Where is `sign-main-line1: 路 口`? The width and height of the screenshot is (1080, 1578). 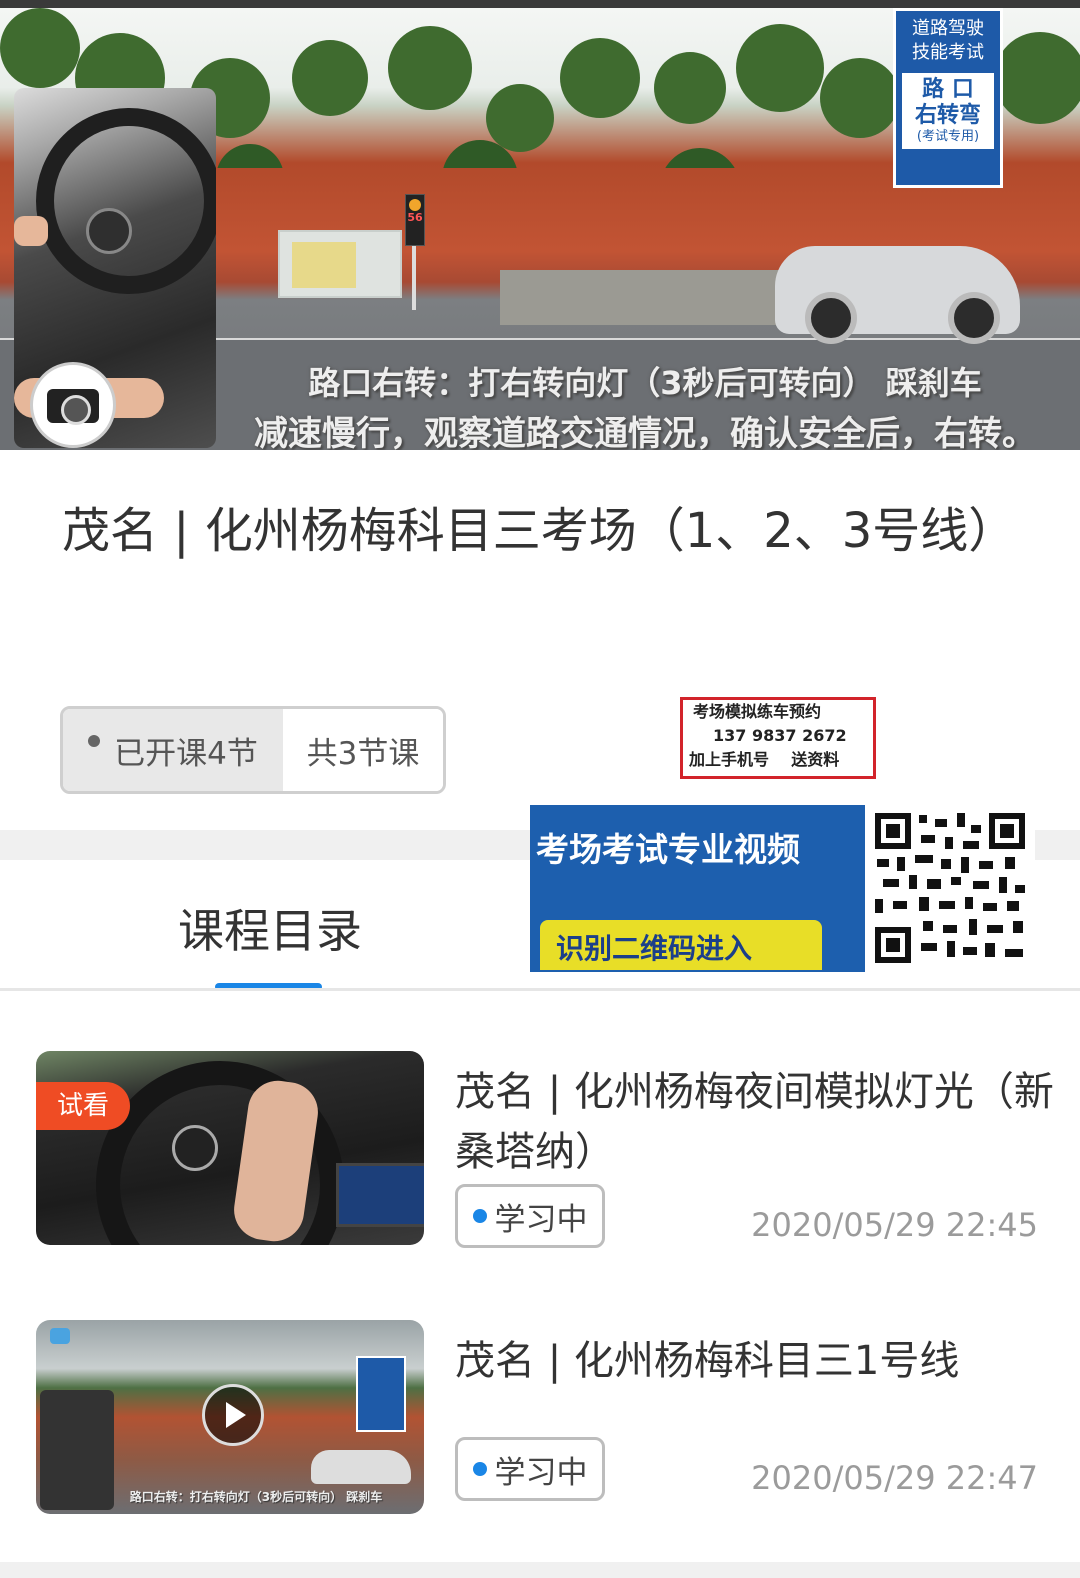 sign-main-line1: 路 口 is located at coordinates (948, 89).